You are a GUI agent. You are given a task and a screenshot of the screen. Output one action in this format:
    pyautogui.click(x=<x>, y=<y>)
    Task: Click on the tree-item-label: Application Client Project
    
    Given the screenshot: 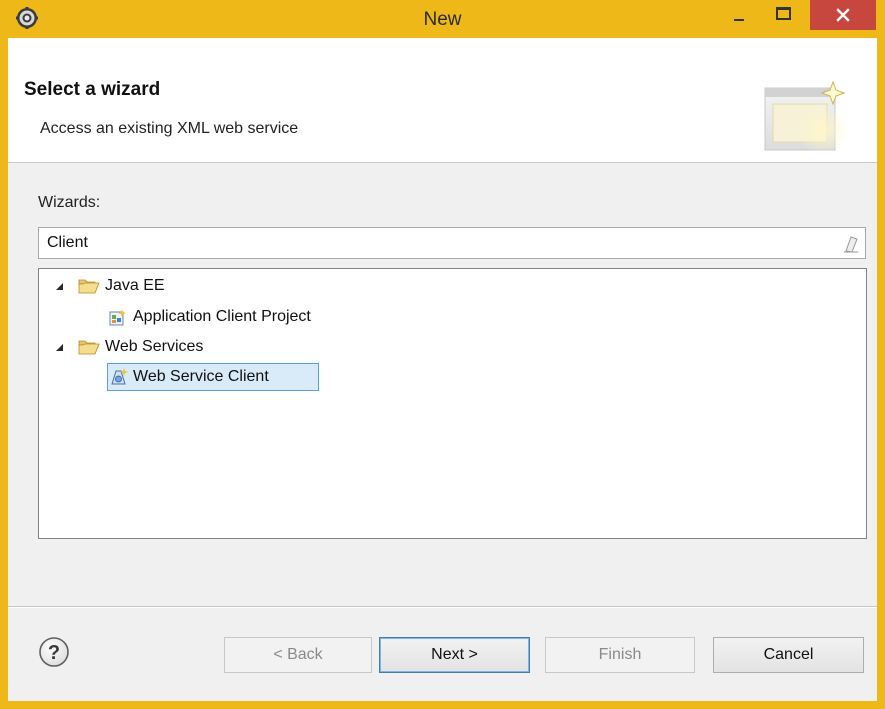 What is the action you would take?
    pyautogui.click(x=222, y=316)
    